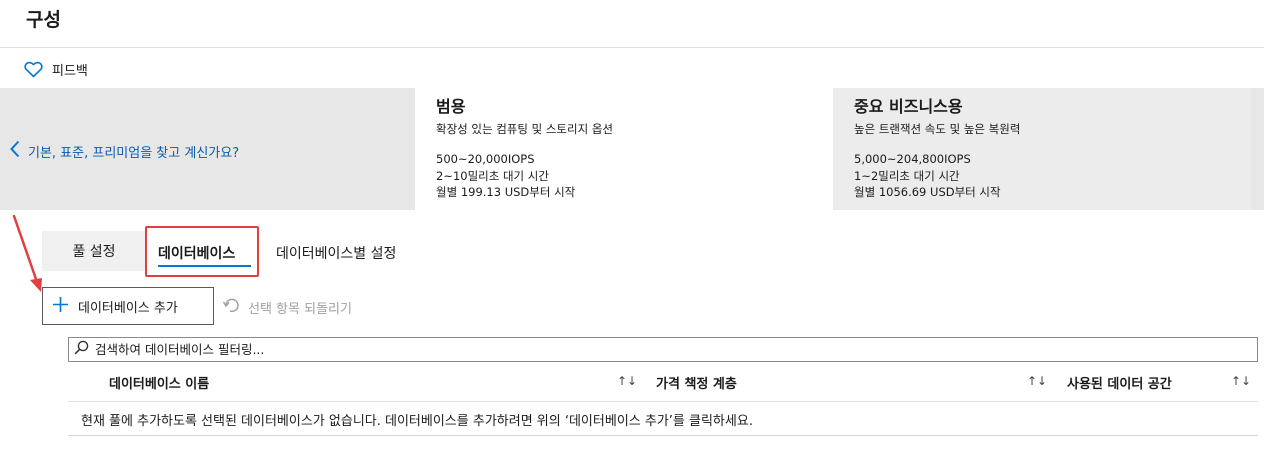 The height and width of the screenshot is (467, 1264). What do you see at coordinates (60, 306) in the screenshot?
I see `plus-icon` at bounding box center [60, 306].